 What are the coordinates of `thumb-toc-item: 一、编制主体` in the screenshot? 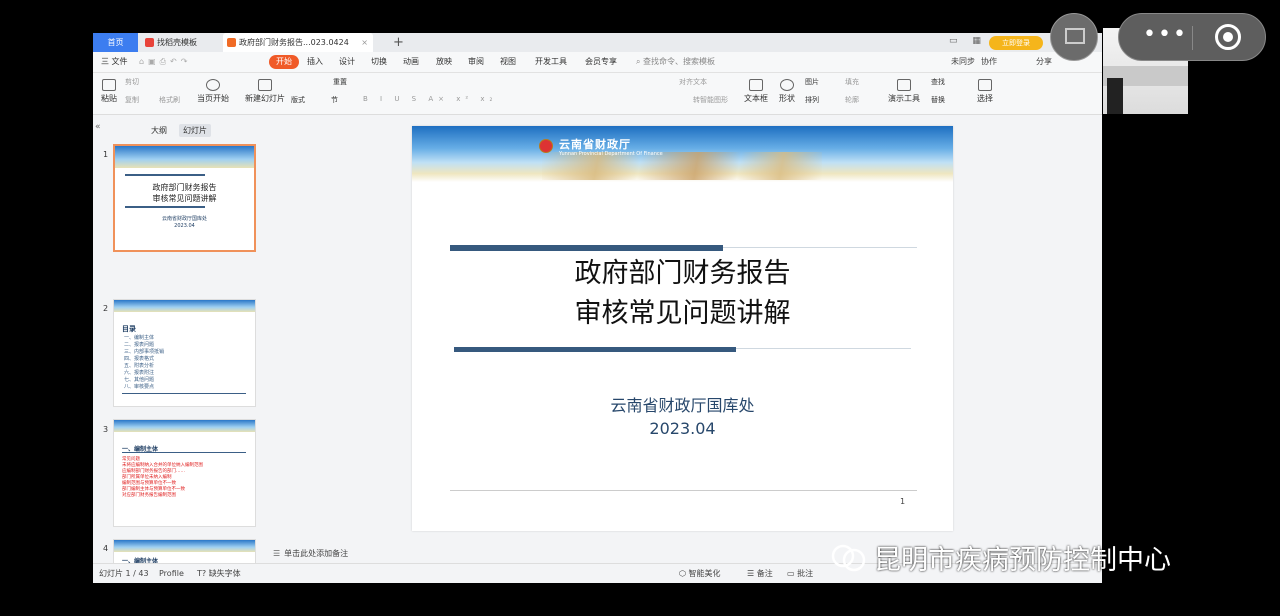 It's located at (139, 338).